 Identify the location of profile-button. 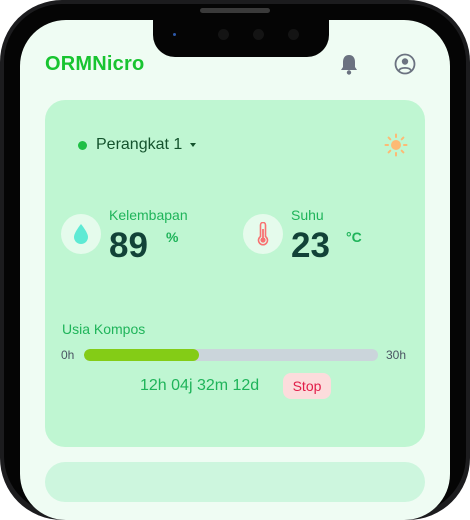
(405, 64).